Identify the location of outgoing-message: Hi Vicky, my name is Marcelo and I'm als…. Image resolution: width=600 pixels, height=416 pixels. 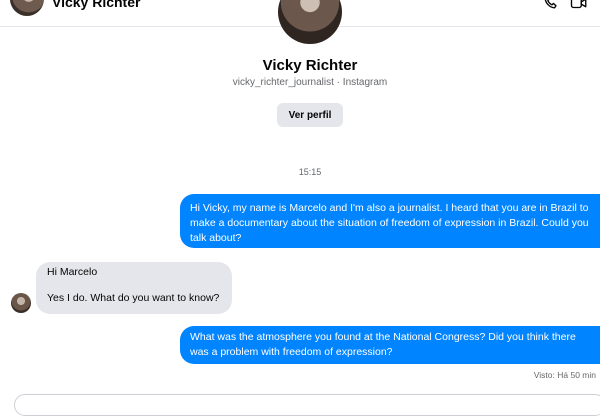
(390, 221).